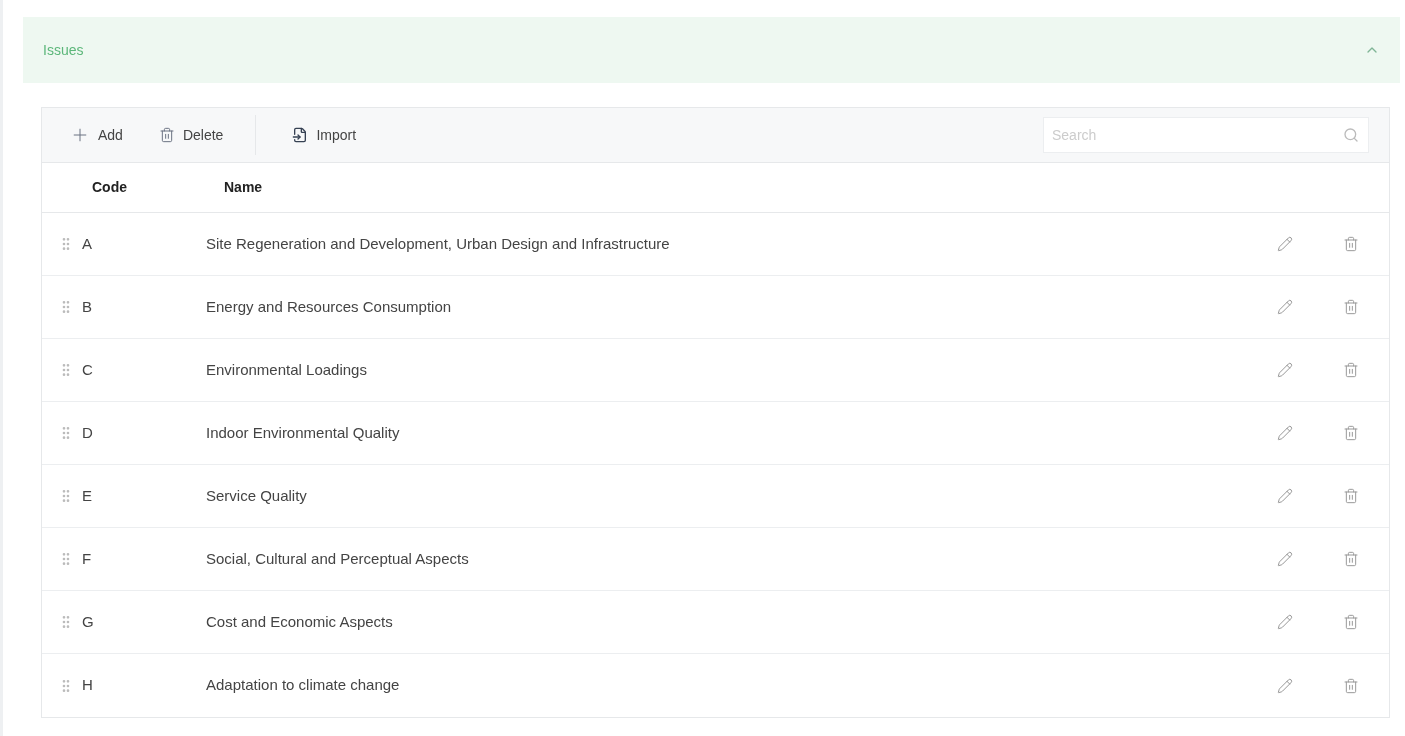 The width and height of the screenshot is (1405, 736). I want to click on table-cell-text: G, so click(88, 621).